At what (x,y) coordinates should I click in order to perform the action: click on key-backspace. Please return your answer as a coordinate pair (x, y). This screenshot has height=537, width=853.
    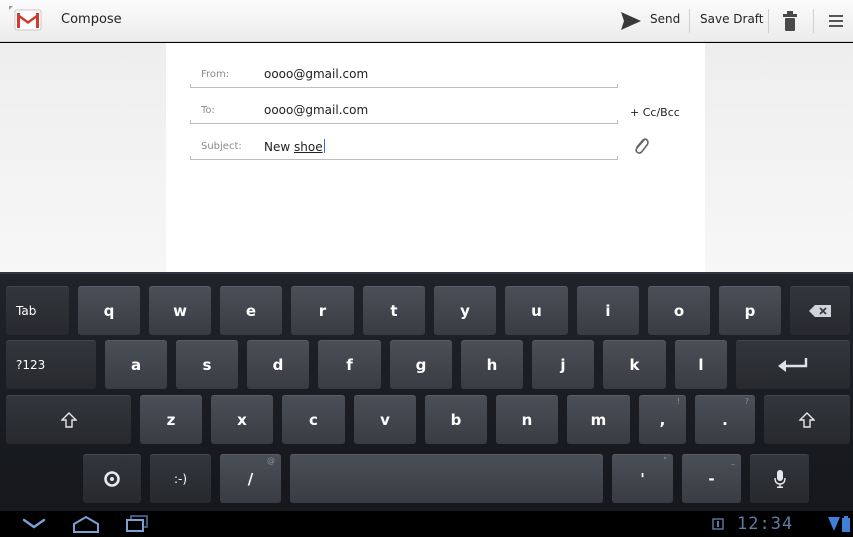
    Looking at the image, I should click on (820, 310).